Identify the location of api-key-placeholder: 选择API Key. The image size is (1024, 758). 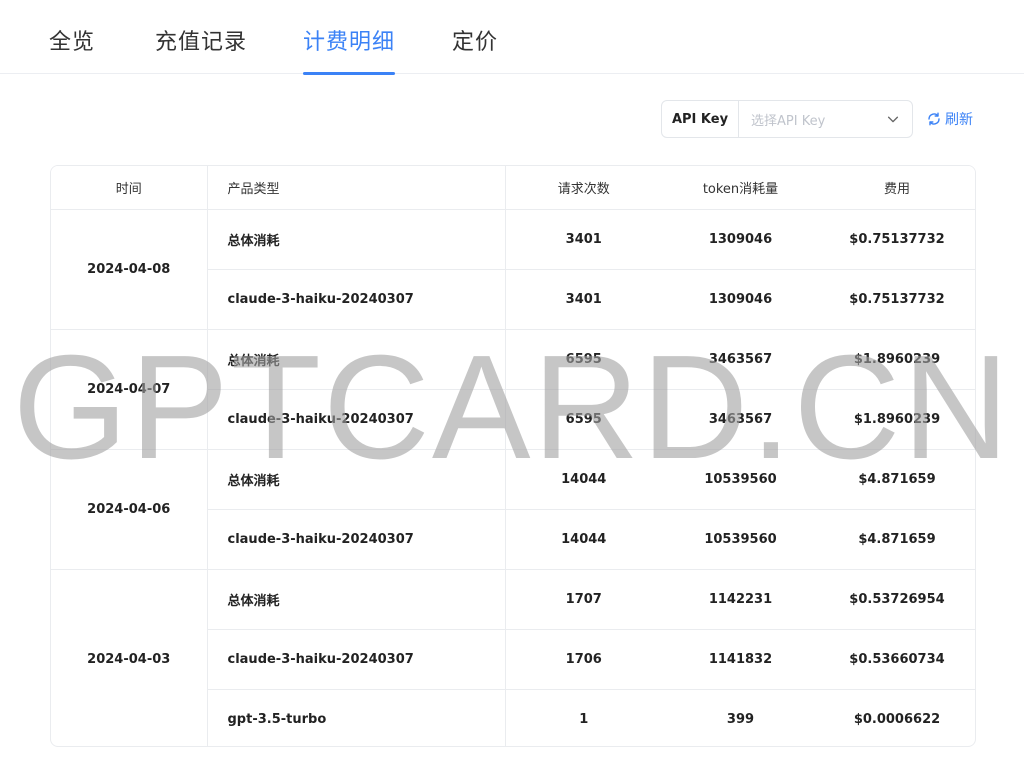
(788, 121).